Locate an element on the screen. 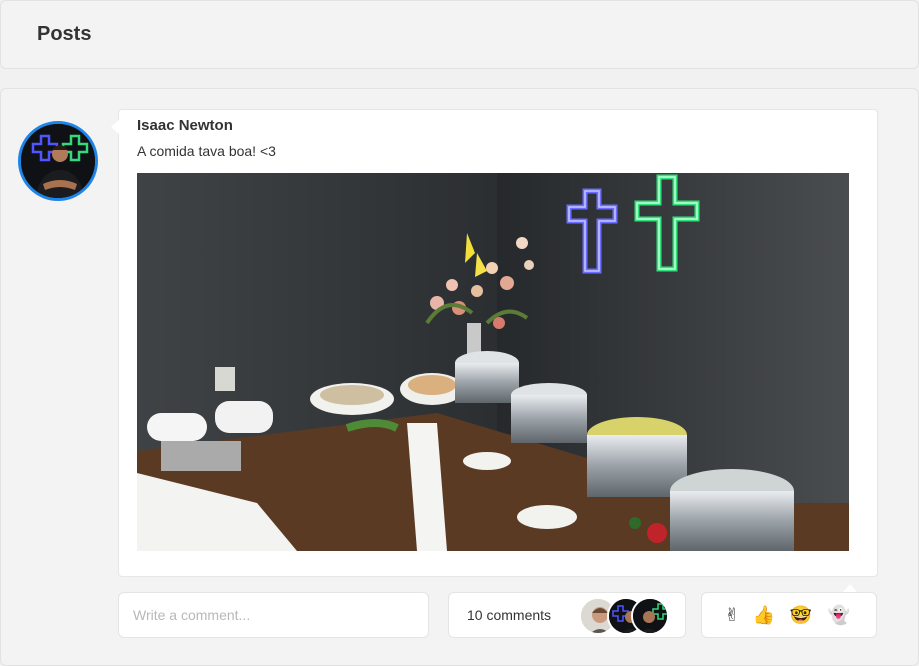 The height and width of the screenshot is (666, 919). post-text: A comida tava boa! <3 is located at coordinates (206, 151).